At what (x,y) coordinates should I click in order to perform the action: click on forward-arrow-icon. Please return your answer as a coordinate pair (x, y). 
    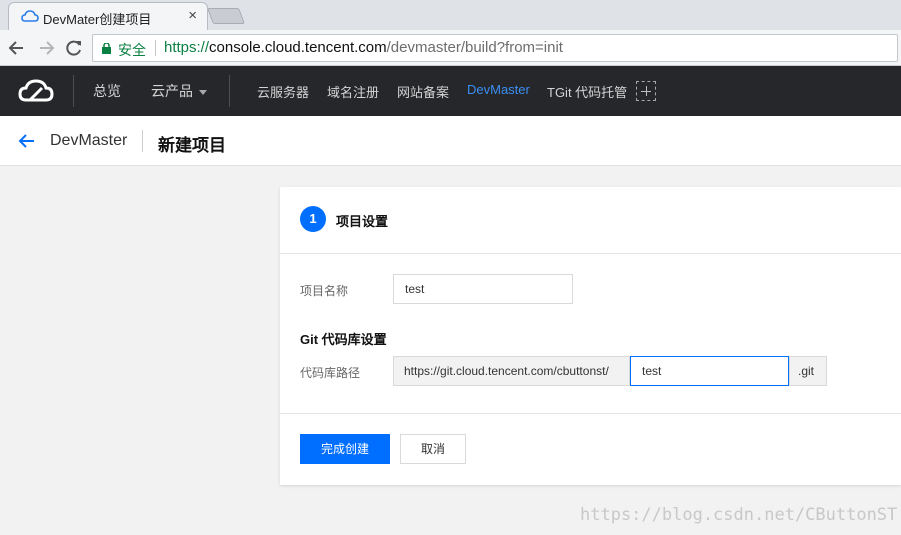
    Looking at the image, I should click on (46, 48).